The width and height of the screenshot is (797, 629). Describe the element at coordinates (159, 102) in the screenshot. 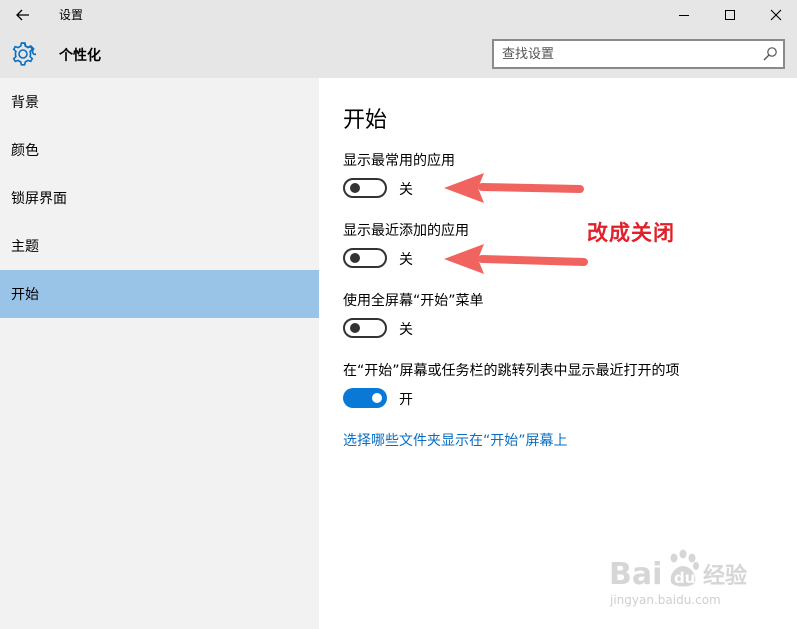

I see `sidebar-item-background: 背景` at that location.